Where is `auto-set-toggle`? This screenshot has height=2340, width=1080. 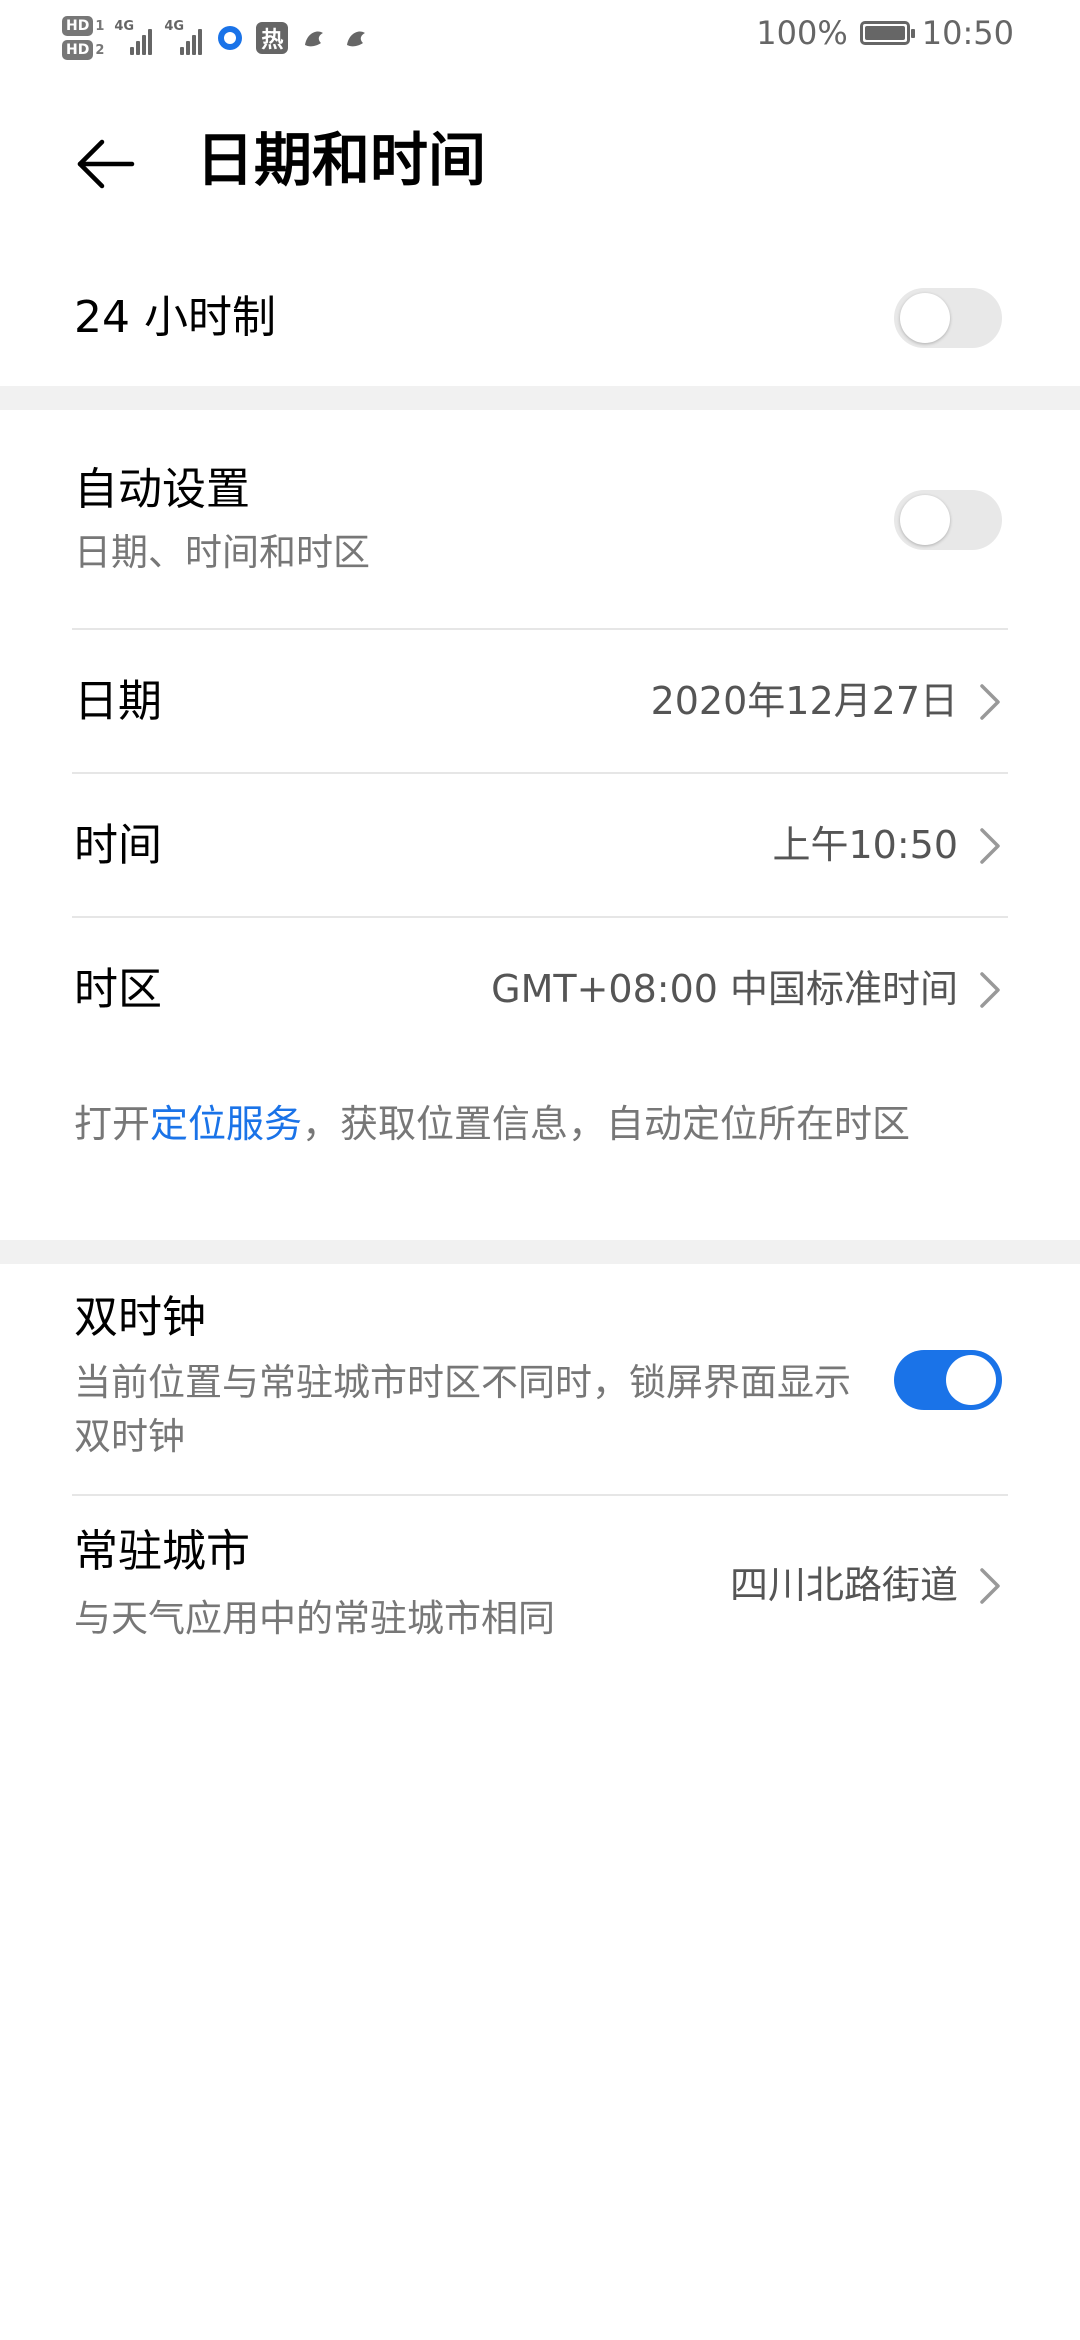 auto-set-toggle is located at coordinates (948, 520).